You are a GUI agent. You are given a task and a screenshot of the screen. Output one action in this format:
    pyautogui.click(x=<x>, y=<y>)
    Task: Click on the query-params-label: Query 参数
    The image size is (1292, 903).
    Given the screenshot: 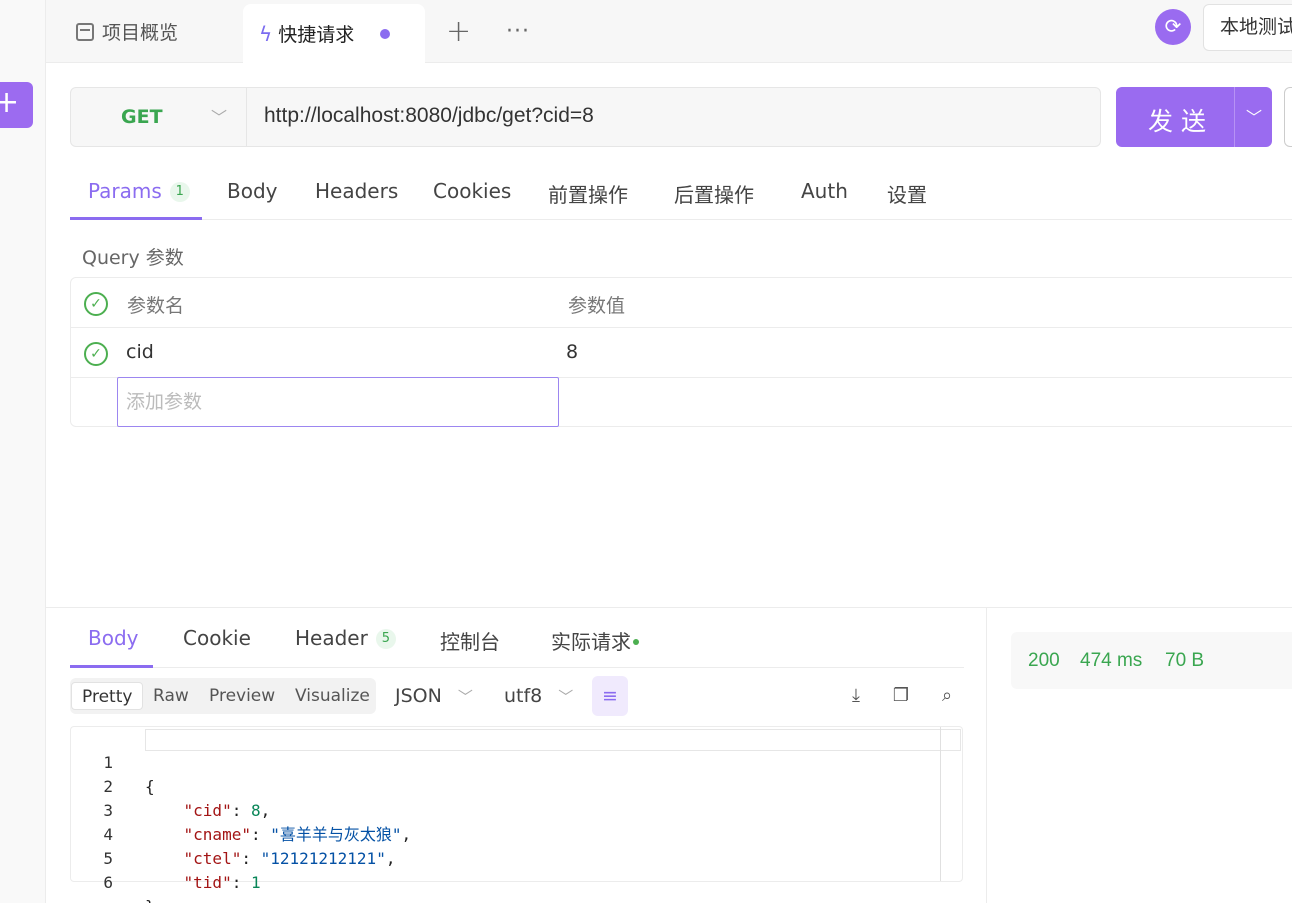 What is the action you would take?
    pyautogui.click(x=133, y=258)
    